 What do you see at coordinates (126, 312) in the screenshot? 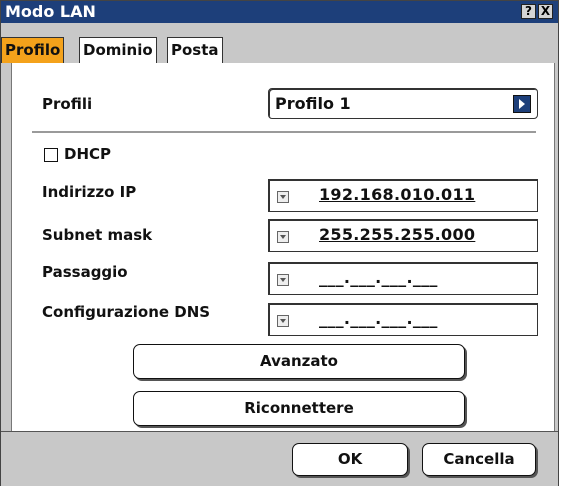
I see `dns-label: Configurazione DNS` at bounding box center [126, 312].